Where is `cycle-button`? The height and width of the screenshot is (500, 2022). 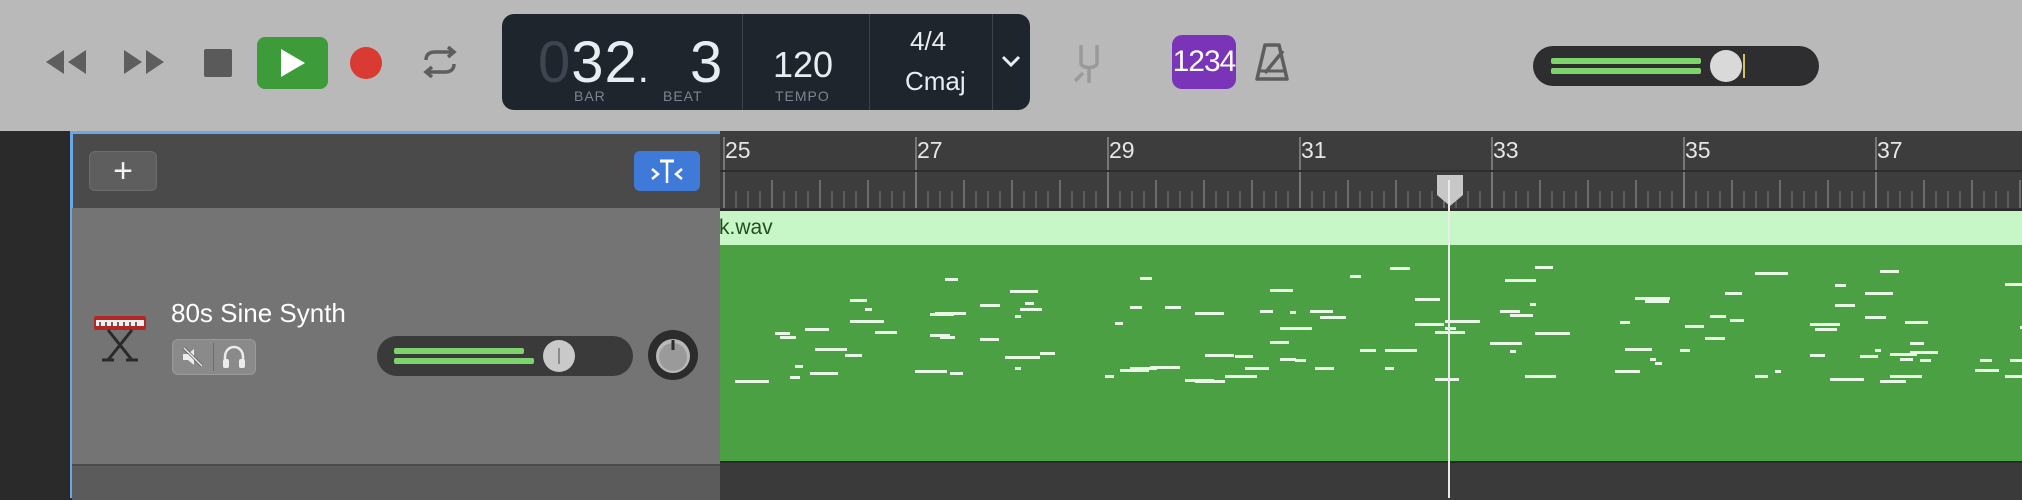
cycle-button is located at coordinates (440, 62).